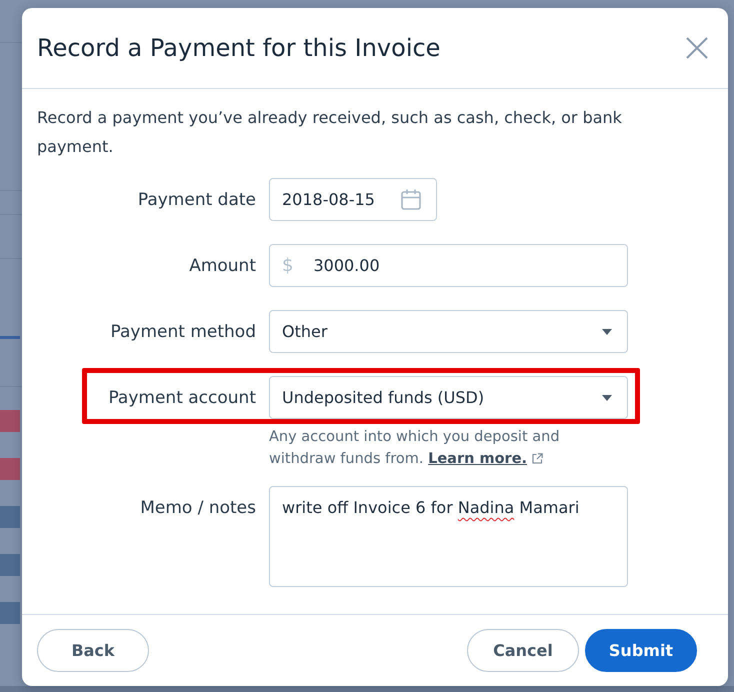 The image size is (734, 692). What do you see at coordinates (448, 331) in the screenshot?
I see `dropdown-field: Other` at bounding box center [448, 331].